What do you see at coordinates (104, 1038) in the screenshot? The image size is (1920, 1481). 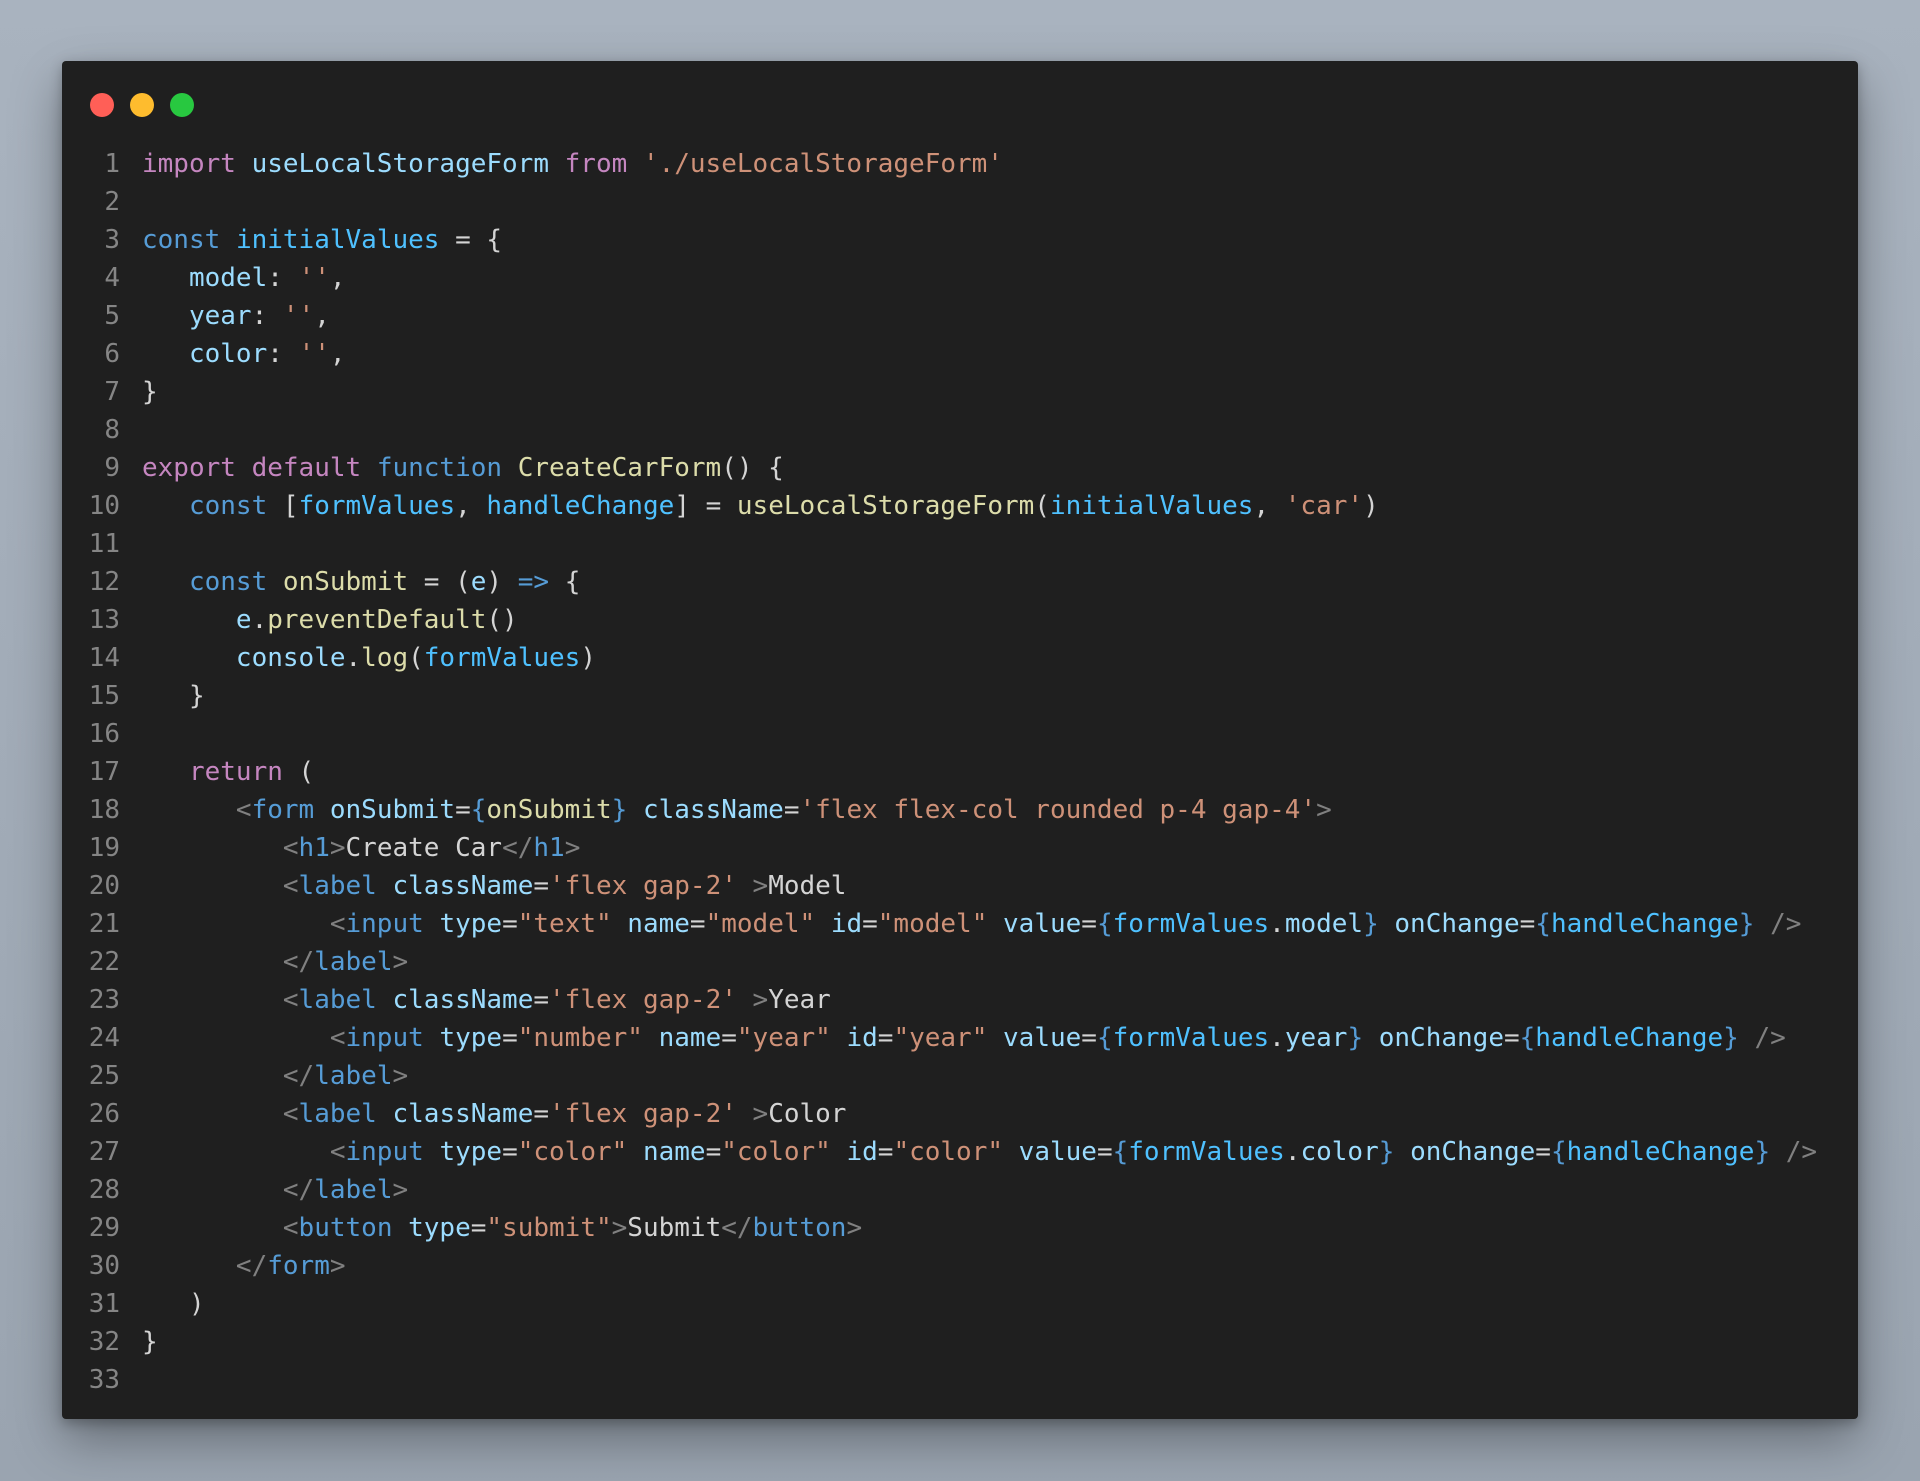 I see `line-number: 24` at bounding box center [104, 1038].